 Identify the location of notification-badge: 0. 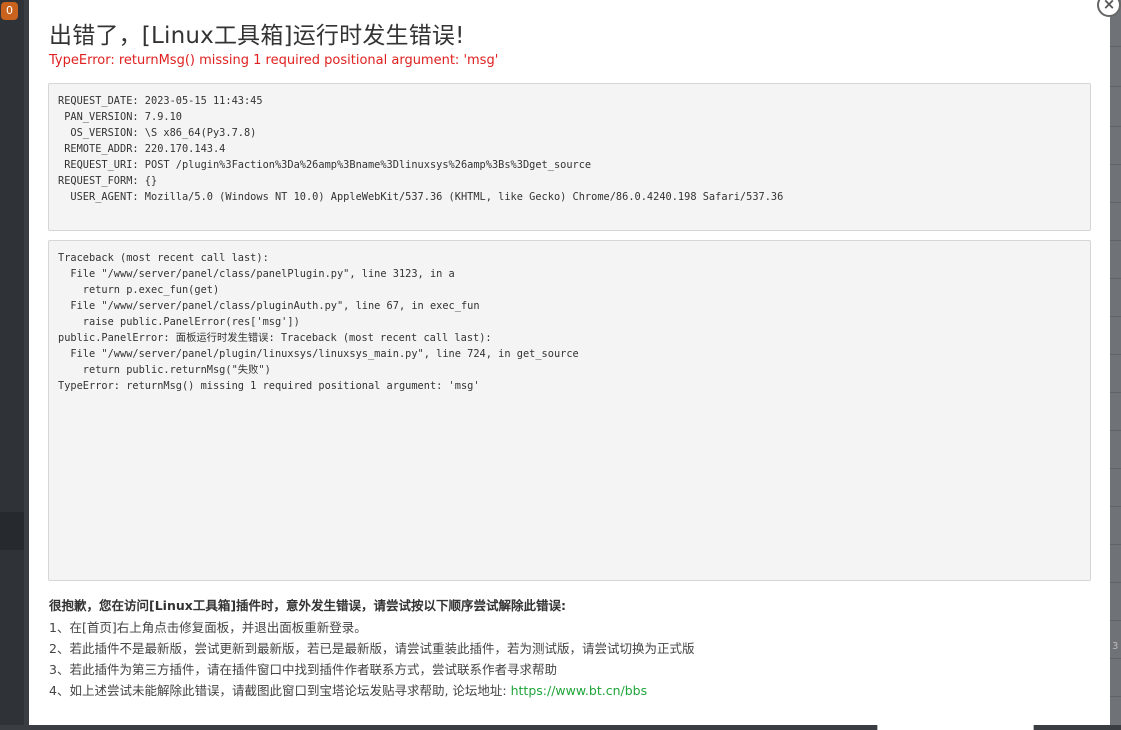
(9, 11).